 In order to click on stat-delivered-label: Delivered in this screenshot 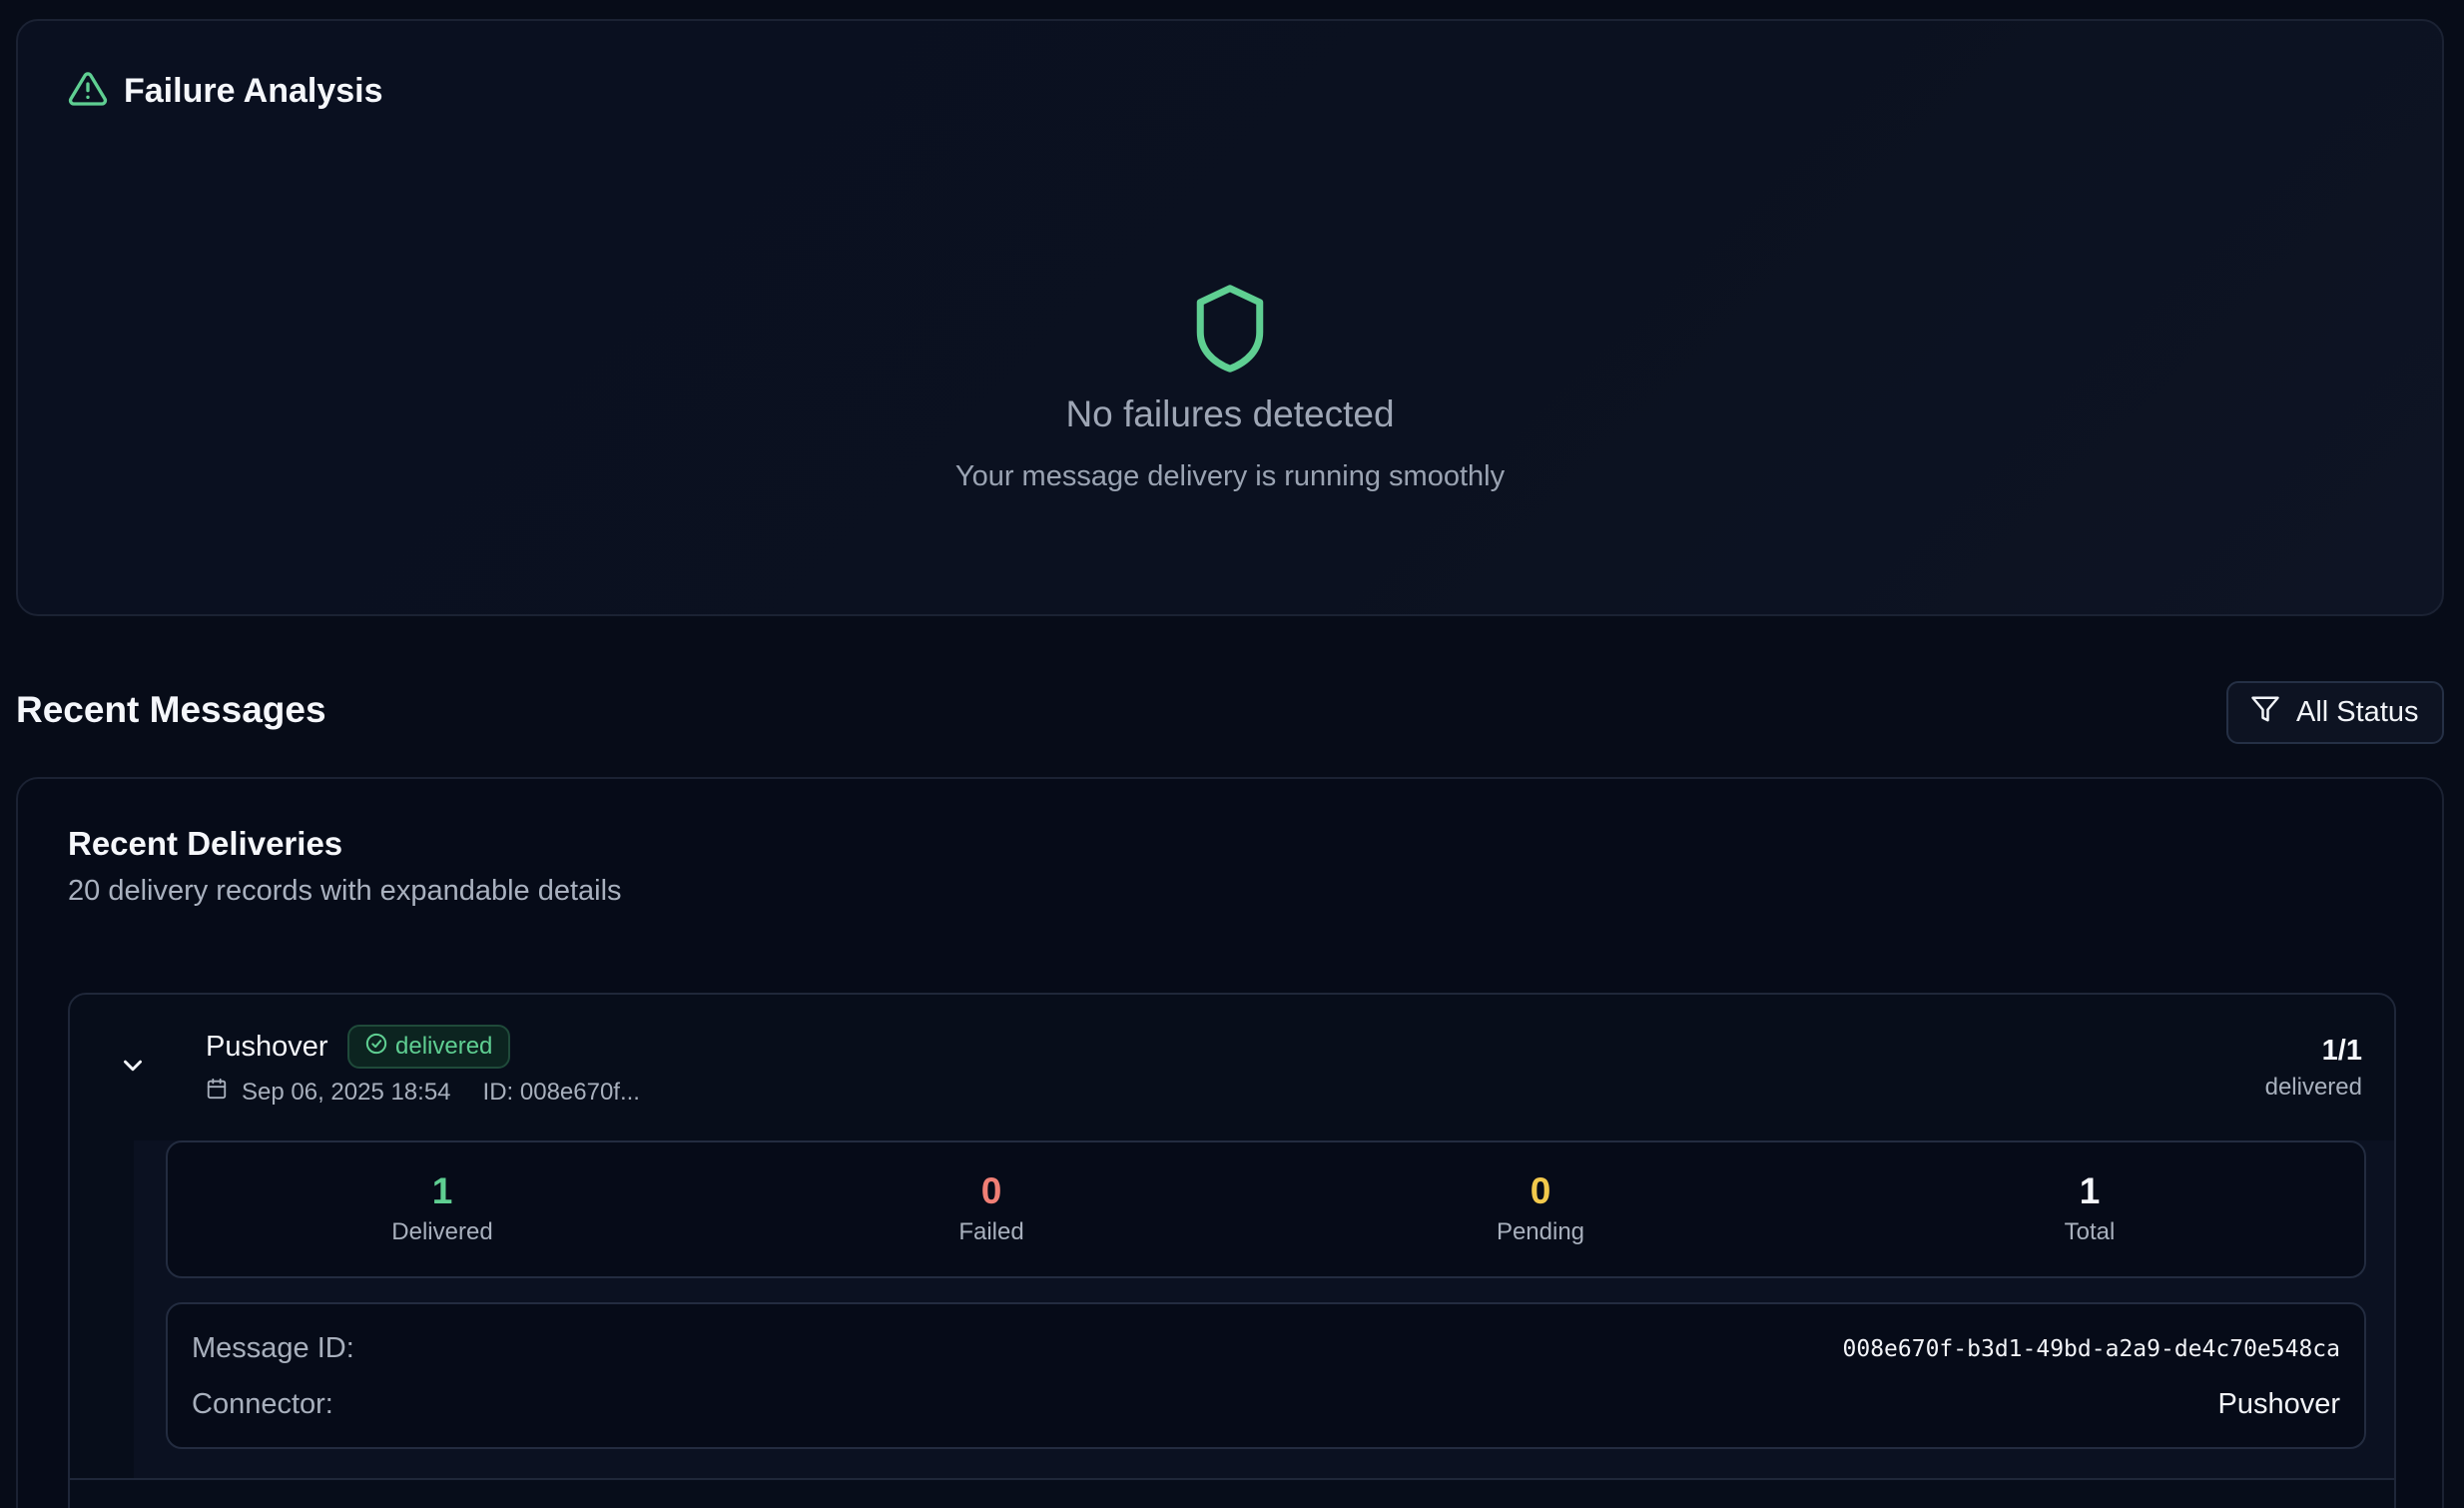, I will do `click(442, 1232)`.